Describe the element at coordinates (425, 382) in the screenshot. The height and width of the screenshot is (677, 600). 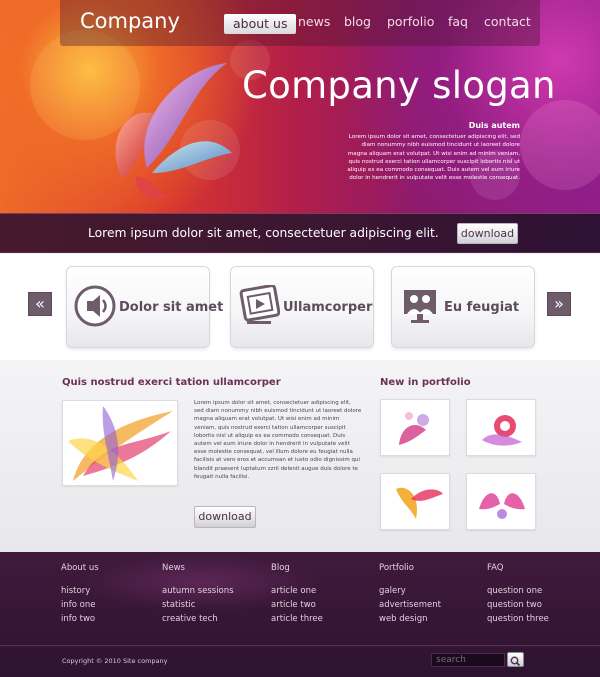
I see `portfolio-title: New in portfolio` at that location.